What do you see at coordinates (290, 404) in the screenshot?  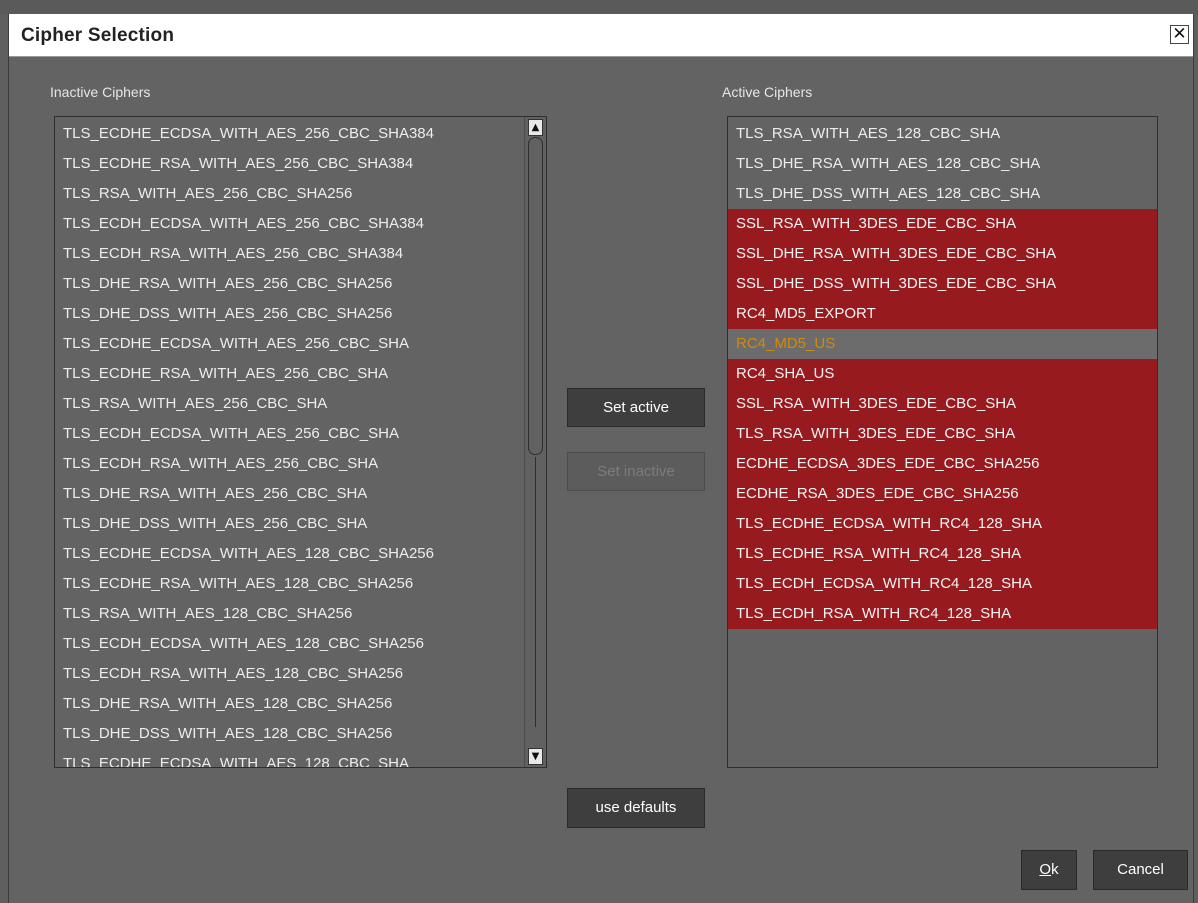 I see `inactive-cipher-item: TLS_RSA_WITH_AES_256_CBC_SHA` at bounding box center [290, 404].